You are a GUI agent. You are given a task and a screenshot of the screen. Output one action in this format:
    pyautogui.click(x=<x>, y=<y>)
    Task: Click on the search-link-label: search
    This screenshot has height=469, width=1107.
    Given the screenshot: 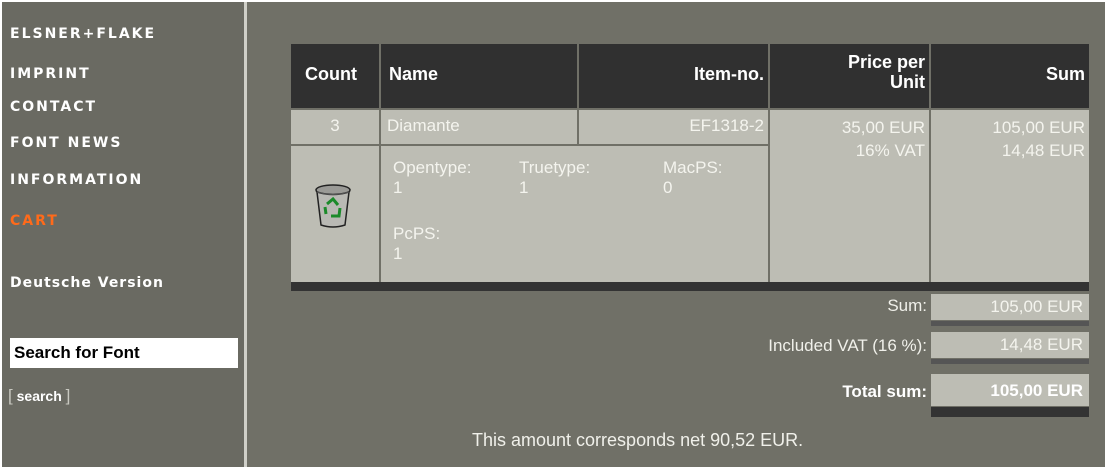 What is the action you would take?
    pyautogui.click(x=39, y=396)
    